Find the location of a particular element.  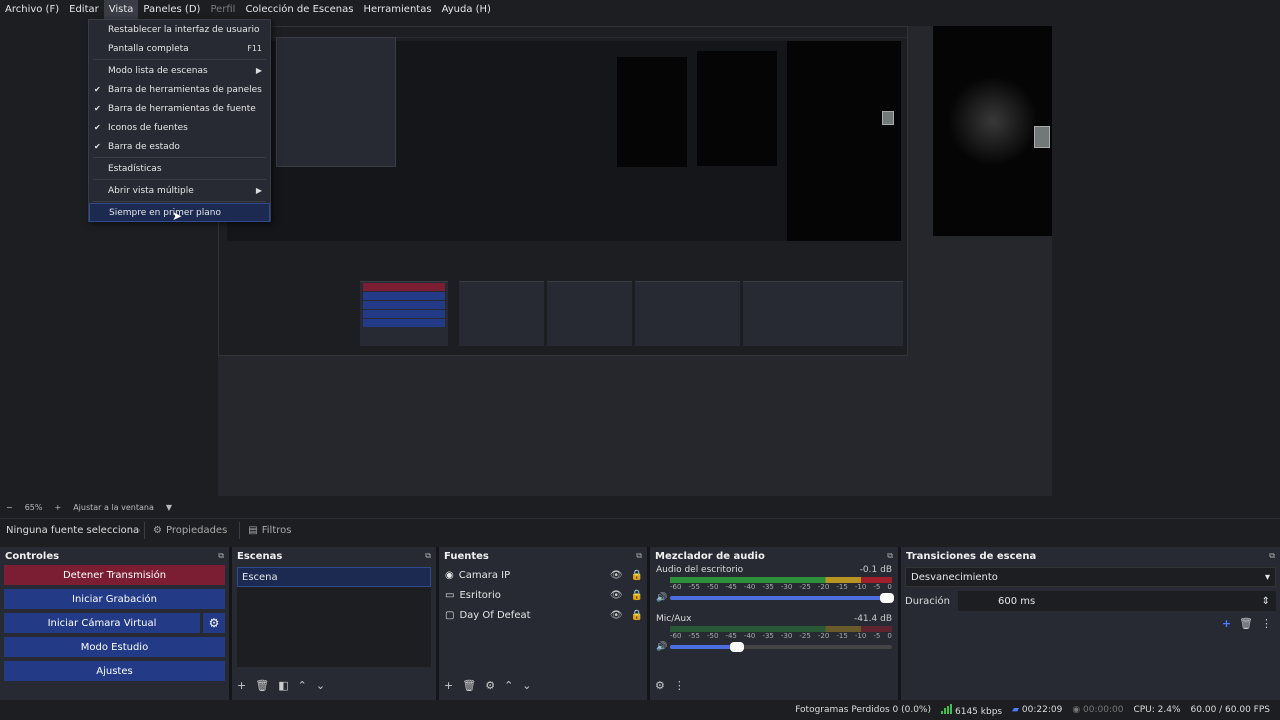

studio-mode-button: Modo Estudio is located at coordinates (114, 647).